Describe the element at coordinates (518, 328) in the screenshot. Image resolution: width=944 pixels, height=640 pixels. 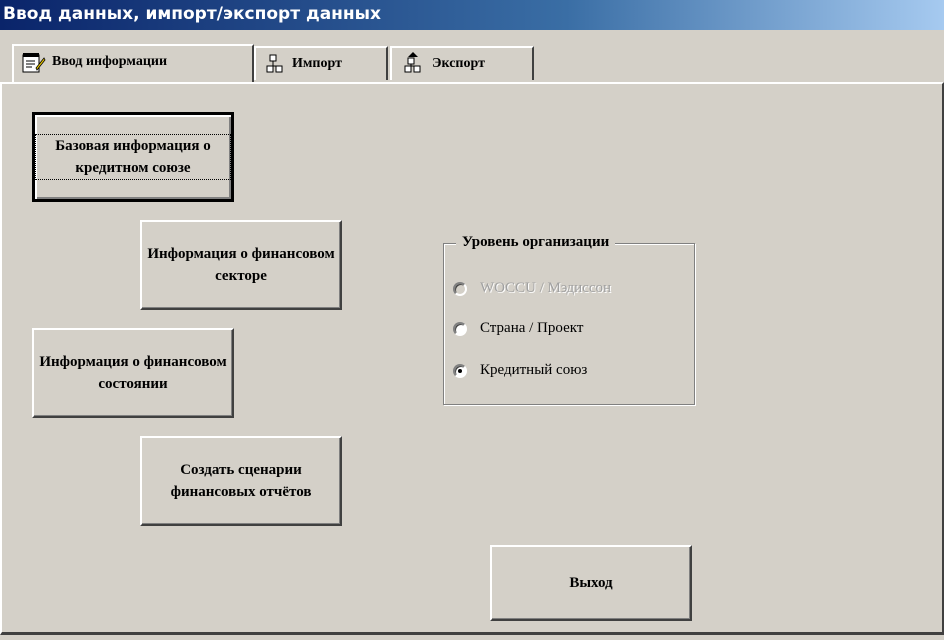
I see `radio-country-project: Страна / Проект` at that location.